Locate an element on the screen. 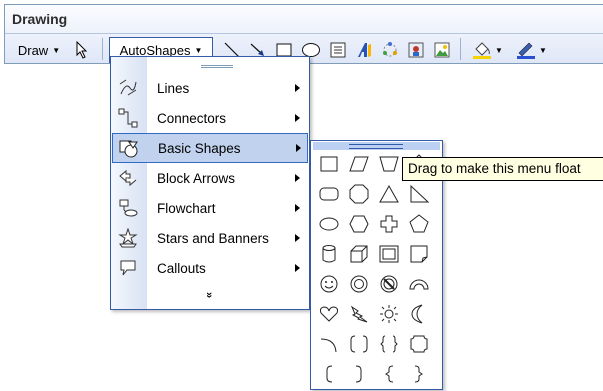 Image resolution: width=603 pixels, height=391 pixels. menu-item-lines: Lines is located at coordinates (210, 88).